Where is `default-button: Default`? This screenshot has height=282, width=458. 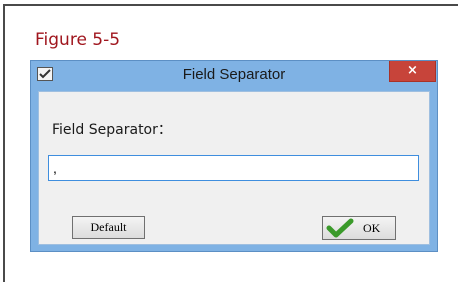 default-button: Default is located at coordinates (108, 227).